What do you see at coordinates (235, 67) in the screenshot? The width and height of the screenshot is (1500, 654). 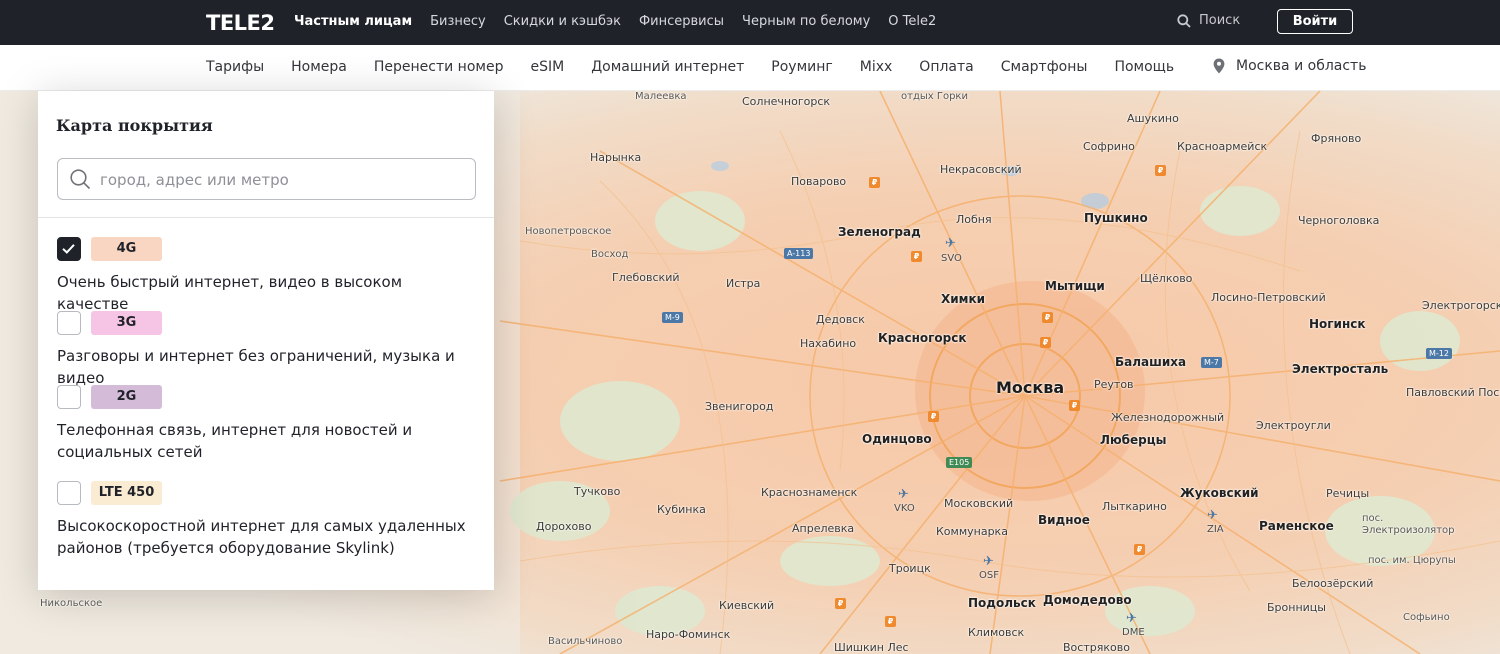 I see `subnav-tariffs: Тарифы` at bounding box center [235, 67].